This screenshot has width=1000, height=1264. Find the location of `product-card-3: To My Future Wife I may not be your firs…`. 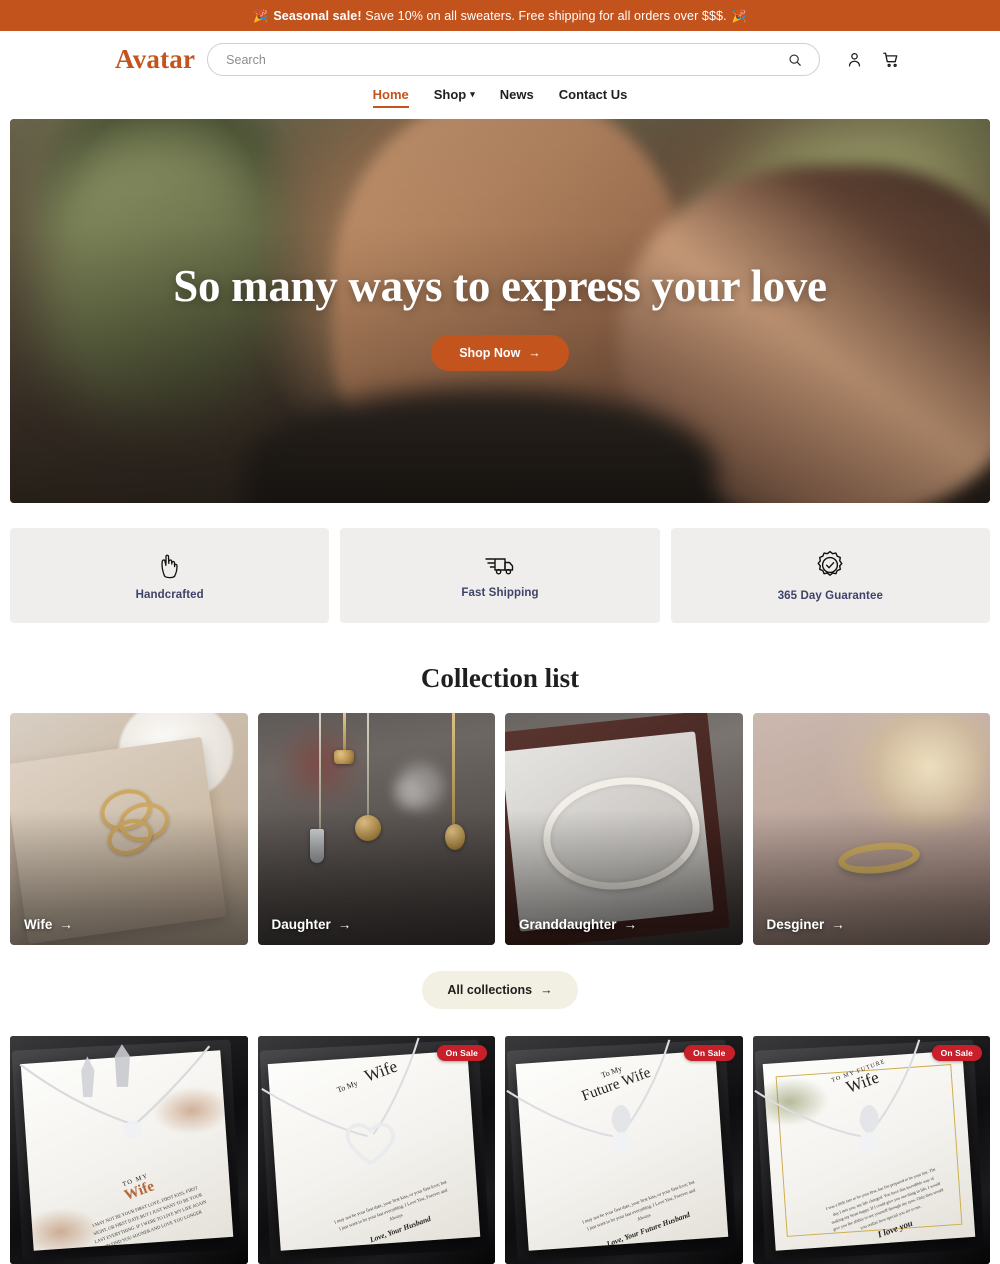

product-card-3: To My Future Wife I may not be your firs… is located at coordinates (624, 1150).